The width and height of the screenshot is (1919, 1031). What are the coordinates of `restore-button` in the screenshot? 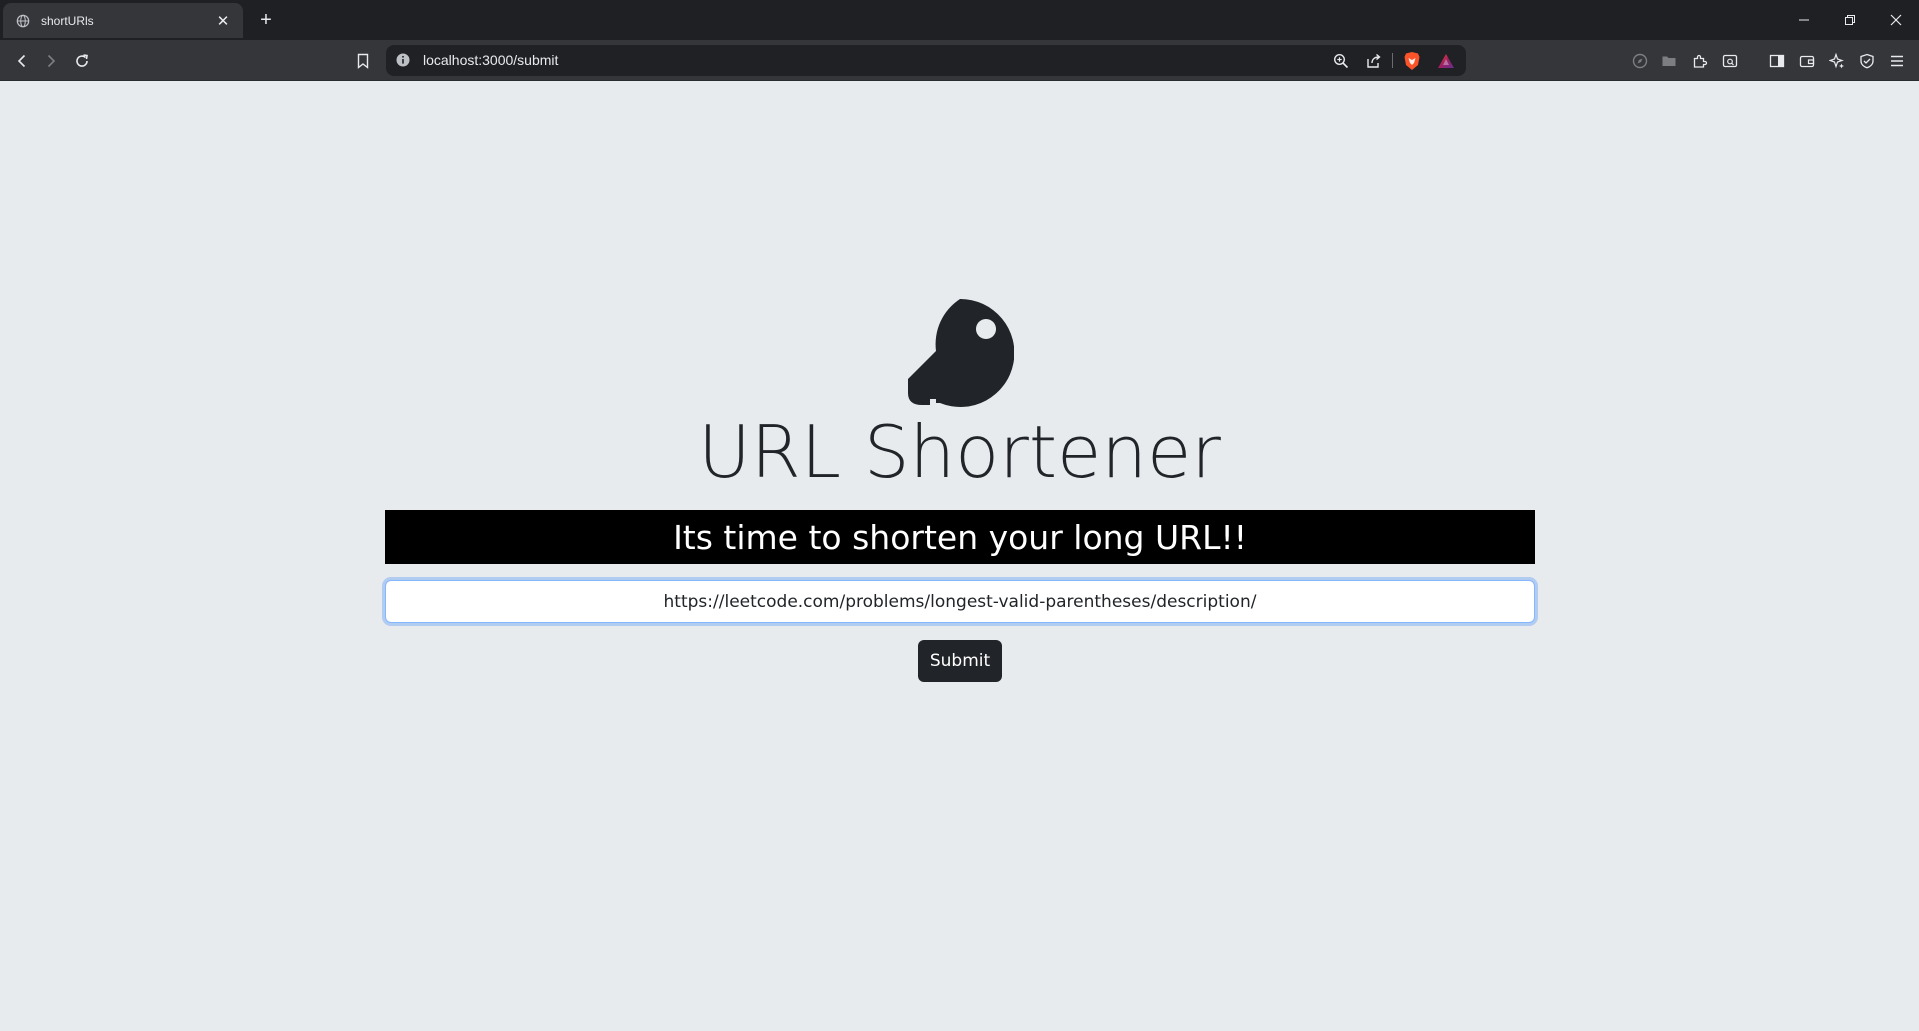 It's located at (1850, 20).